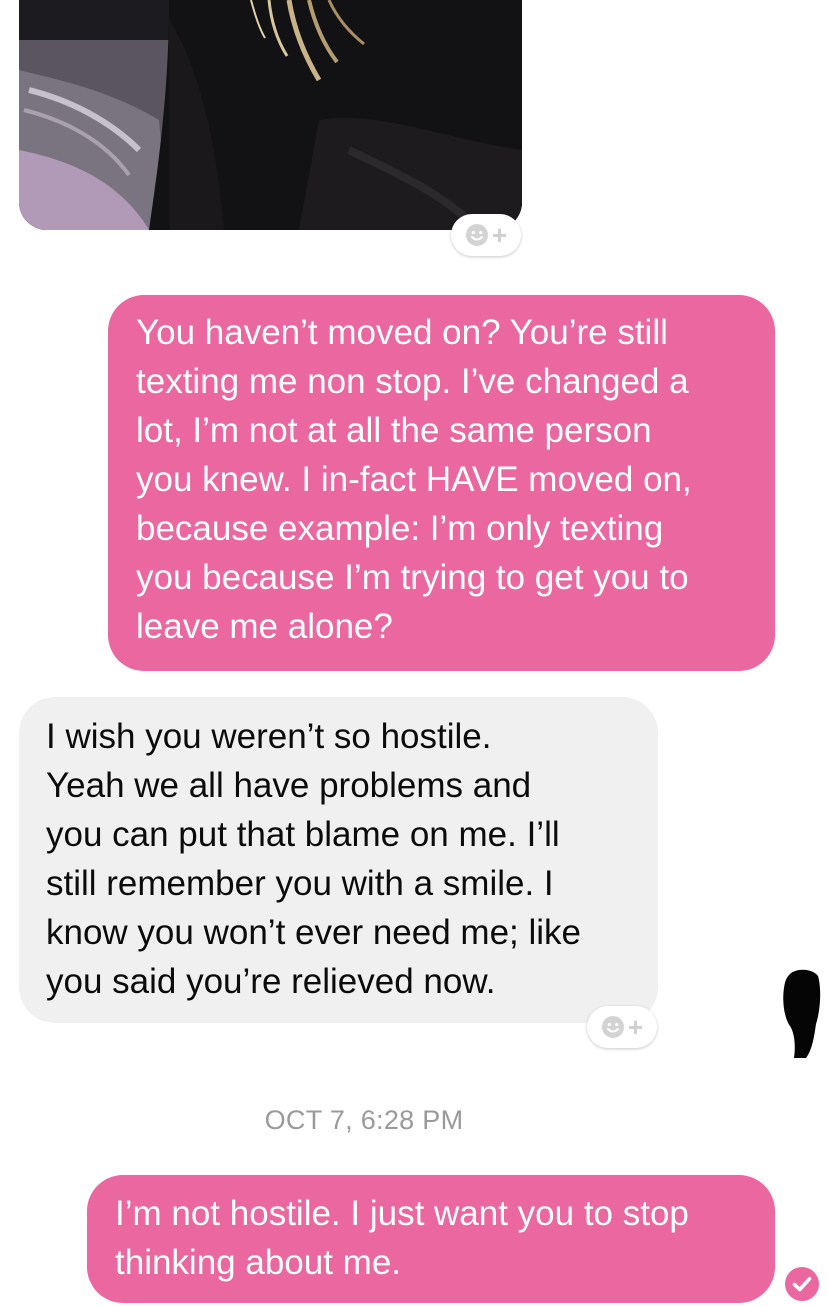 The image size is (828, 1306). What do you see at coordinates (364, 1120) in the screenshot?
I see `conversation-timestamp: OCT 7, 6:28 PM` at bounding box center [364, 1120].